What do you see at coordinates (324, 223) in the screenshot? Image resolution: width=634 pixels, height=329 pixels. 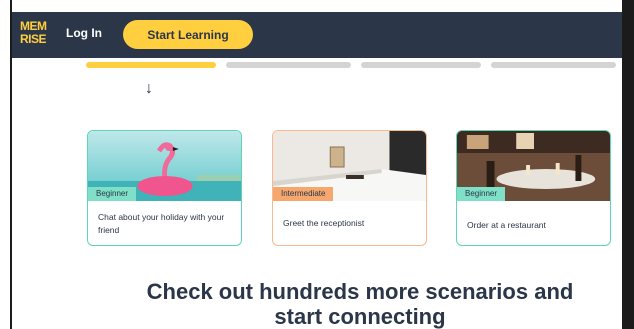 I see `card-title: Greet the receptionist` at bounding box center [324, 223].